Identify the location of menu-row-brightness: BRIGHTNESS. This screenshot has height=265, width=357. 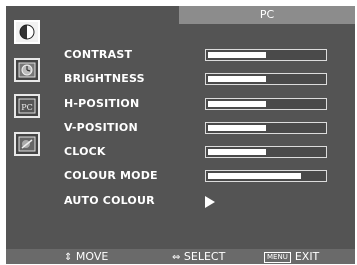
(209, 79).